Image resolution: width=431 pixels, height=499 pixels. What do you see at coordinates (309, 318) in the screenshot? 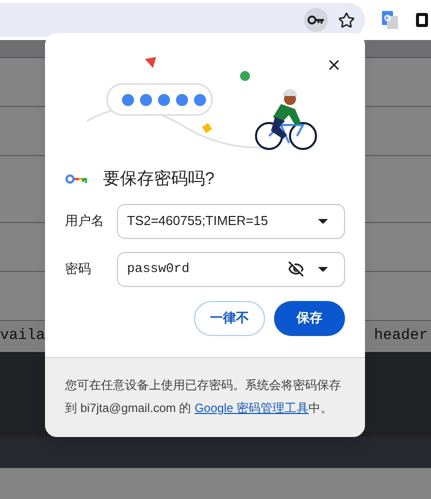
I see `save-button: 保存` at bounding box center [309, 318].